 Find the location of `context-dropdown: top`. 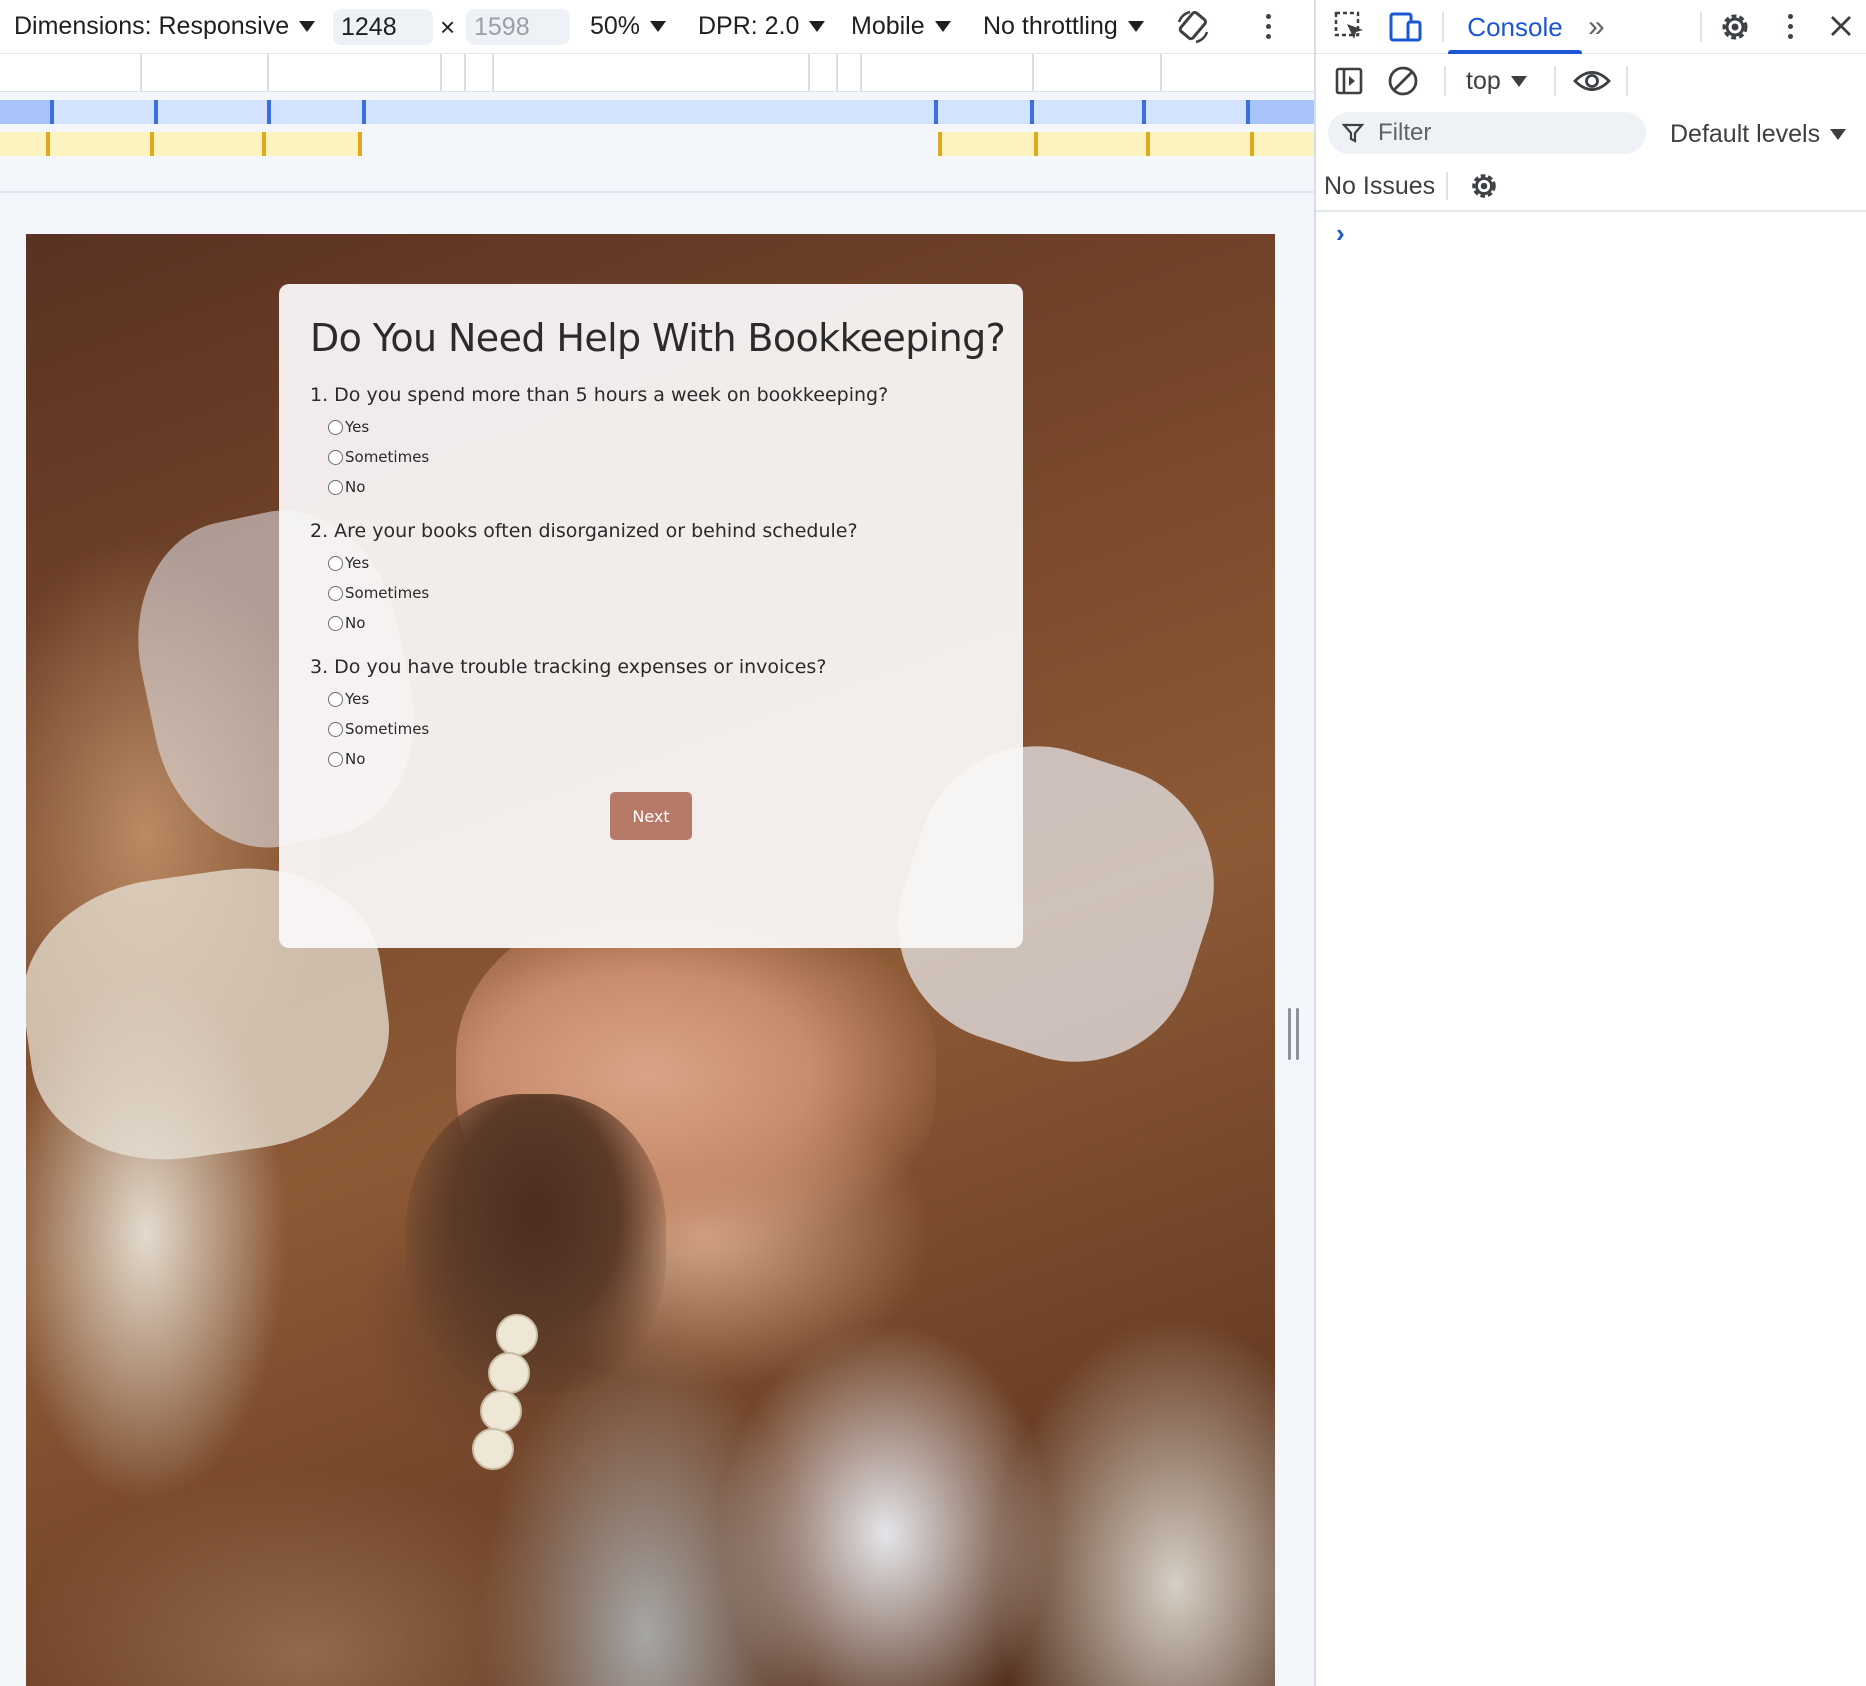

context-dropdown: top is located at coordinates (1496, 81).